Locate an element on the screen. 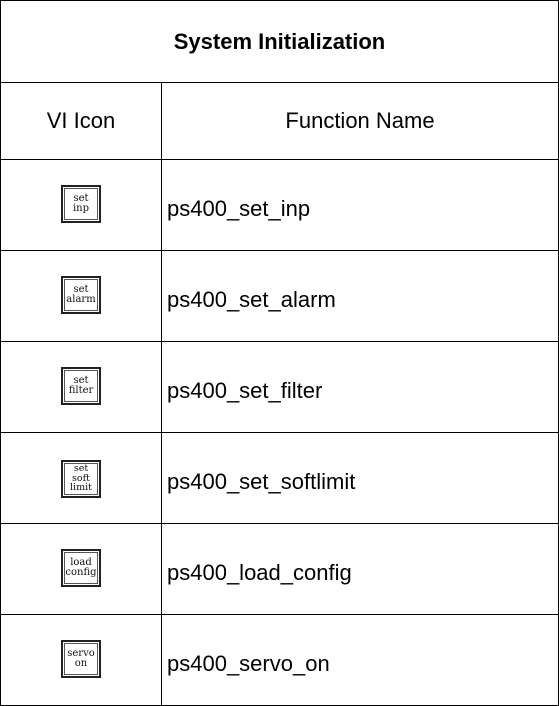 This screenshot has width=559, height=706. table-row: load config ps400_load_config is located at coordinates (279, 569).